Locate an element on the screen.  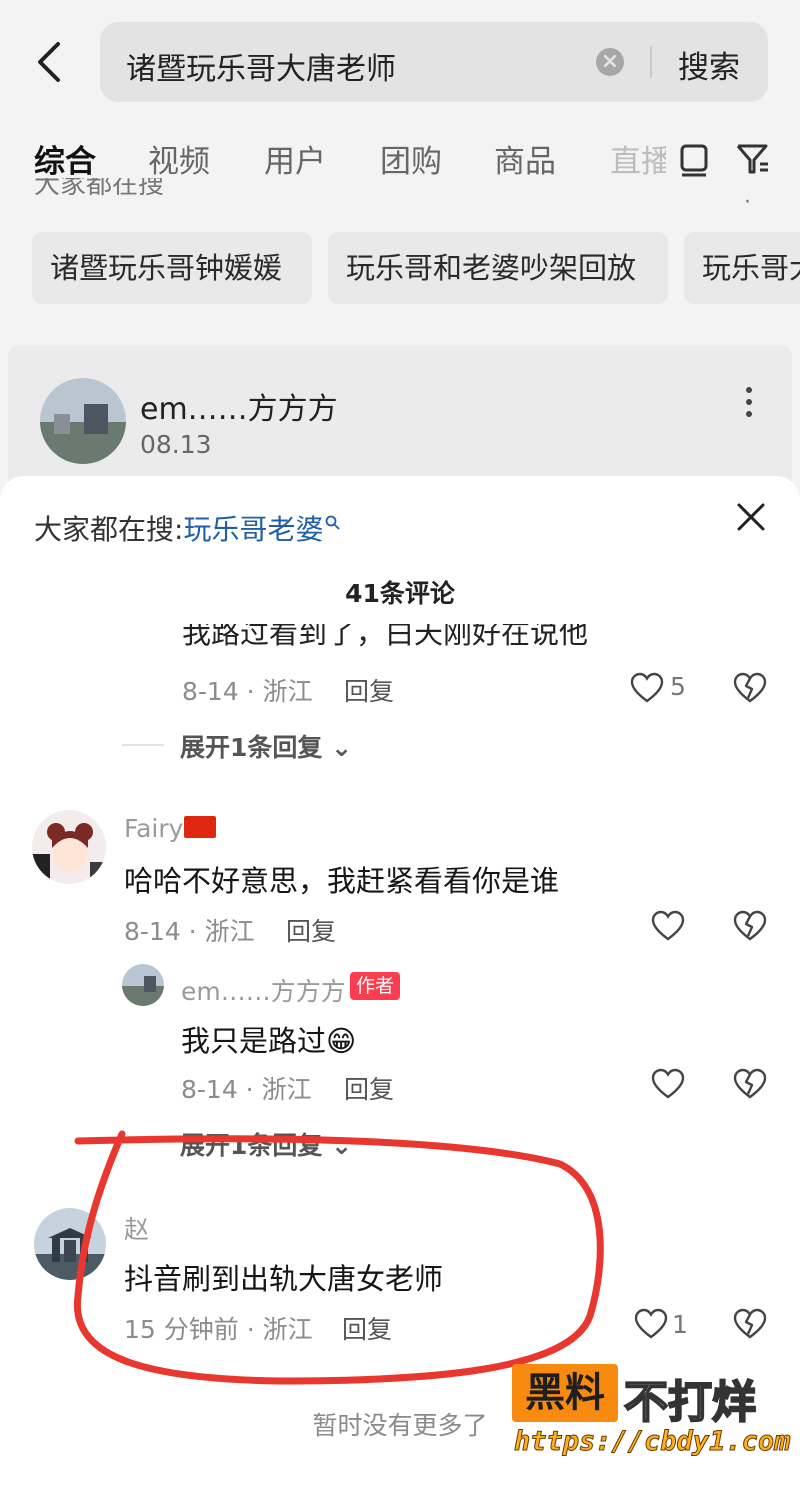
comment-text: 抖音刷到出轨大唐女老师 is located at coordinates (284, 1279).